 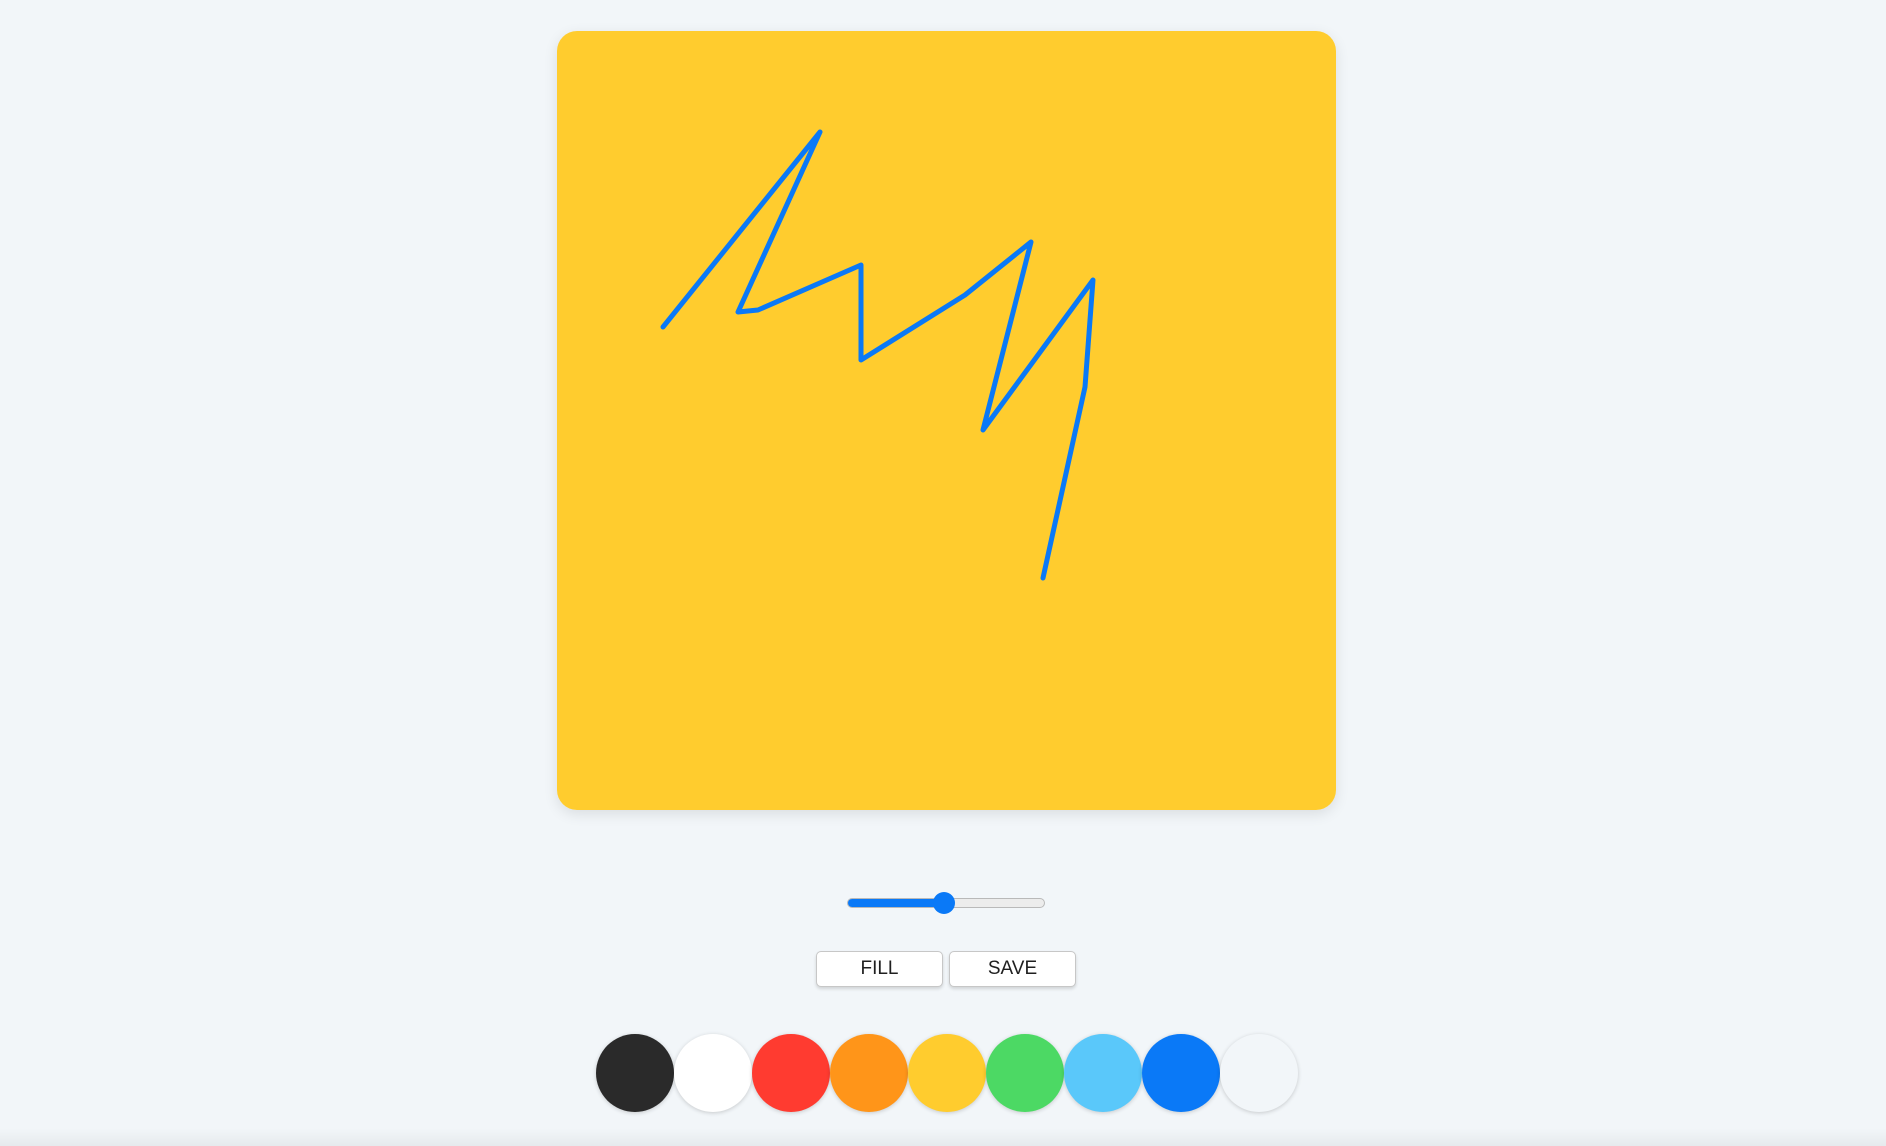 I want to click on slider-fill, so click(x=896, y=903).